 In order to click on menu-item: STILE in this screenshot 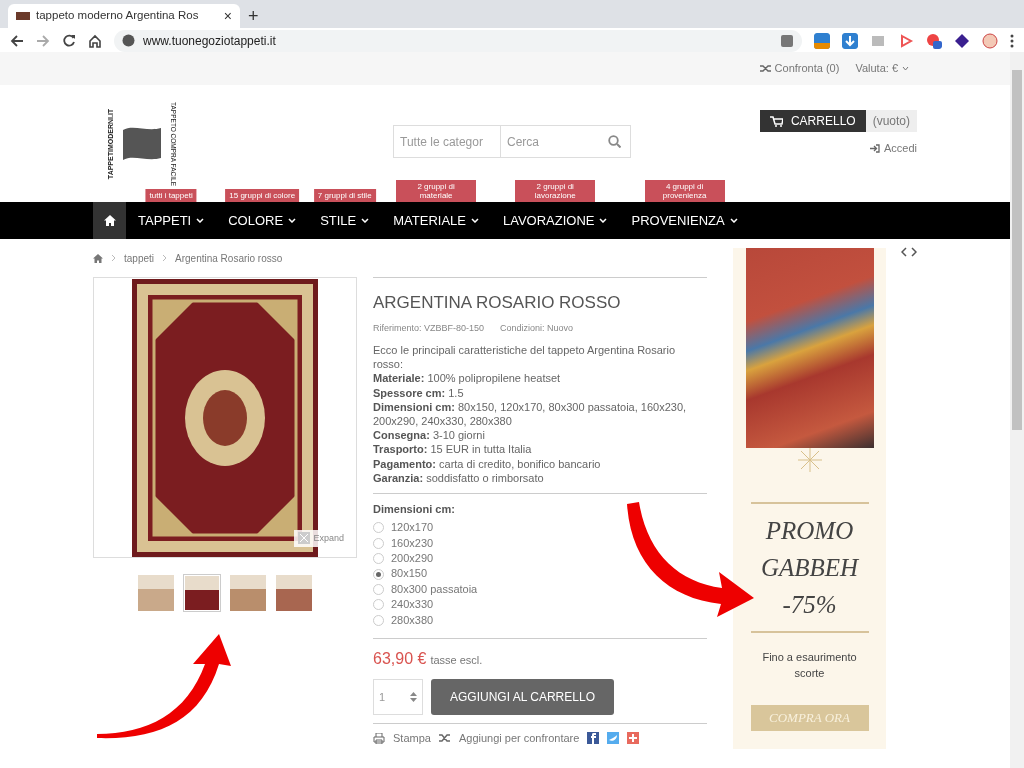, I will do `click(345, 220)`.